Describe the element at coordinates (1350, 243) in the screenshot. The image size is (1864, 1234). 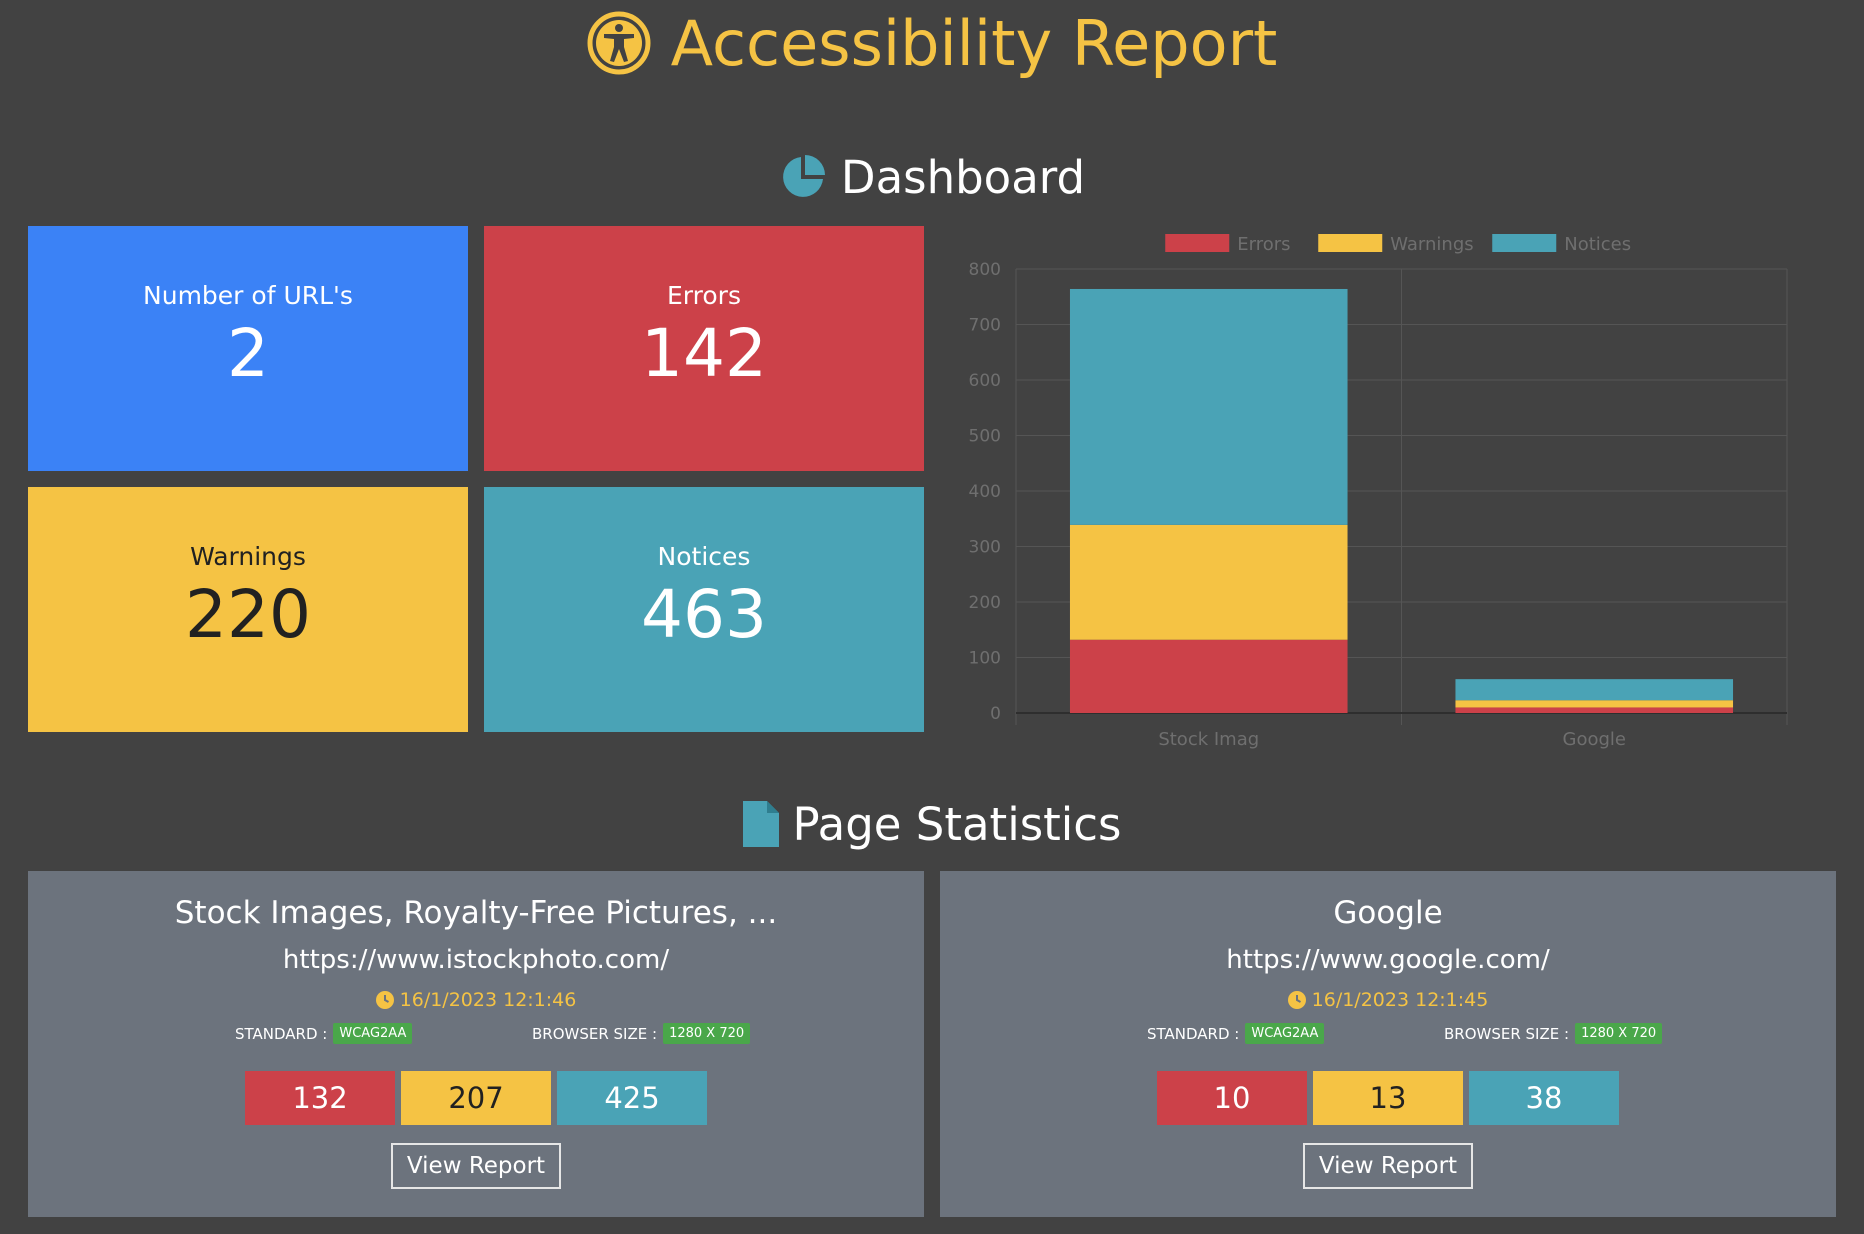
I see `legend-swatch-warnings` at that location.